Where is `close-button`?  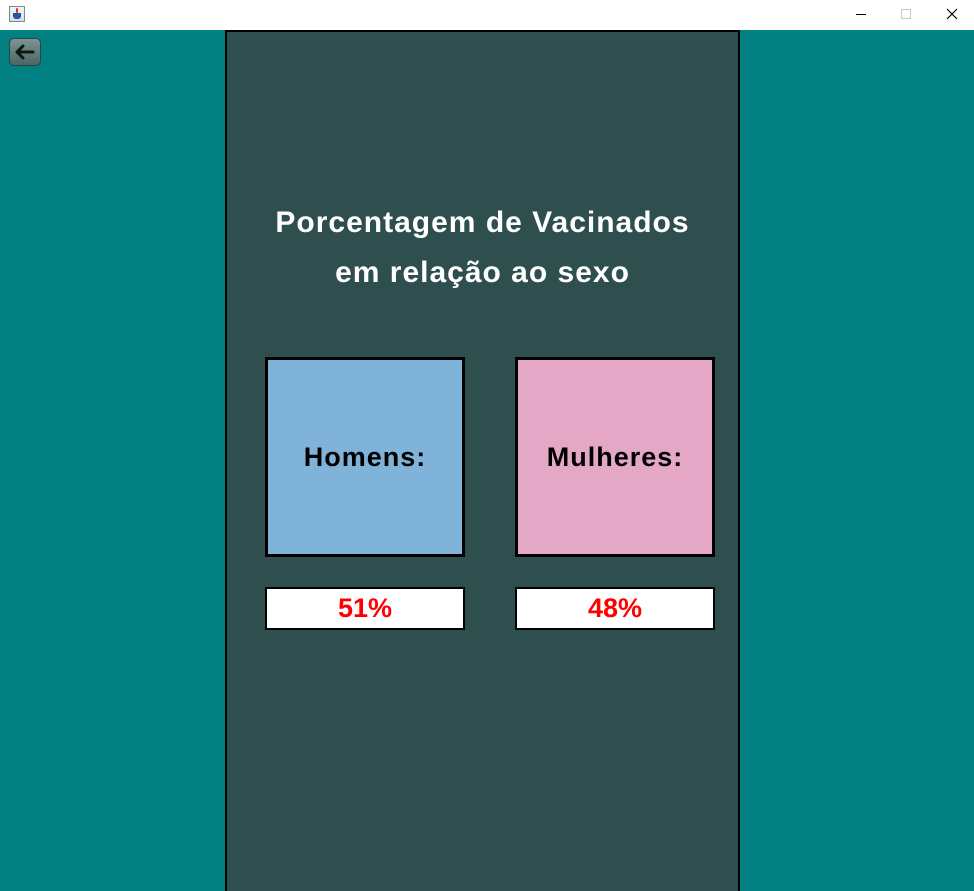 close-button is located at coordinates (951, 15).